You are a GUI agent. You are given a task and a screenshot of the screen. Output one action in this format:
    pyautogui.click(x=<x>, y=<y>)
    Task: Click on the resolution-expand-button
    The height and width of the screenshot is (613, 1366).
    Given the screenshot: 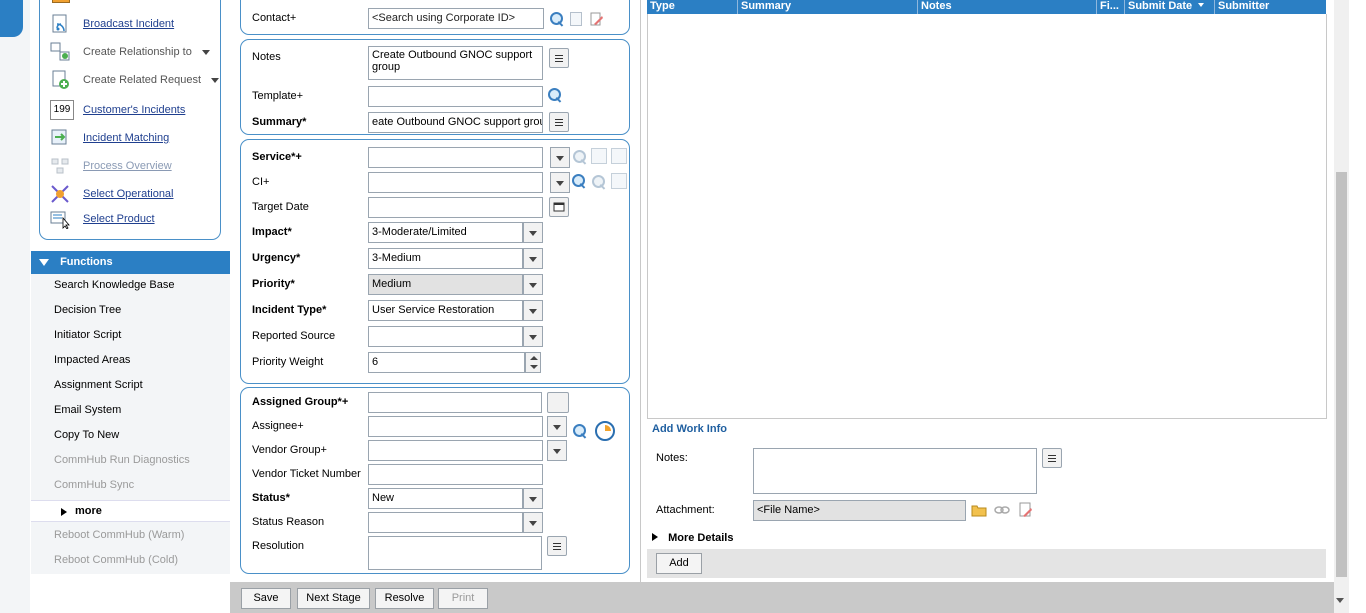 What is the action you would take?
    pyautogui.click(x=557, y=546)
    